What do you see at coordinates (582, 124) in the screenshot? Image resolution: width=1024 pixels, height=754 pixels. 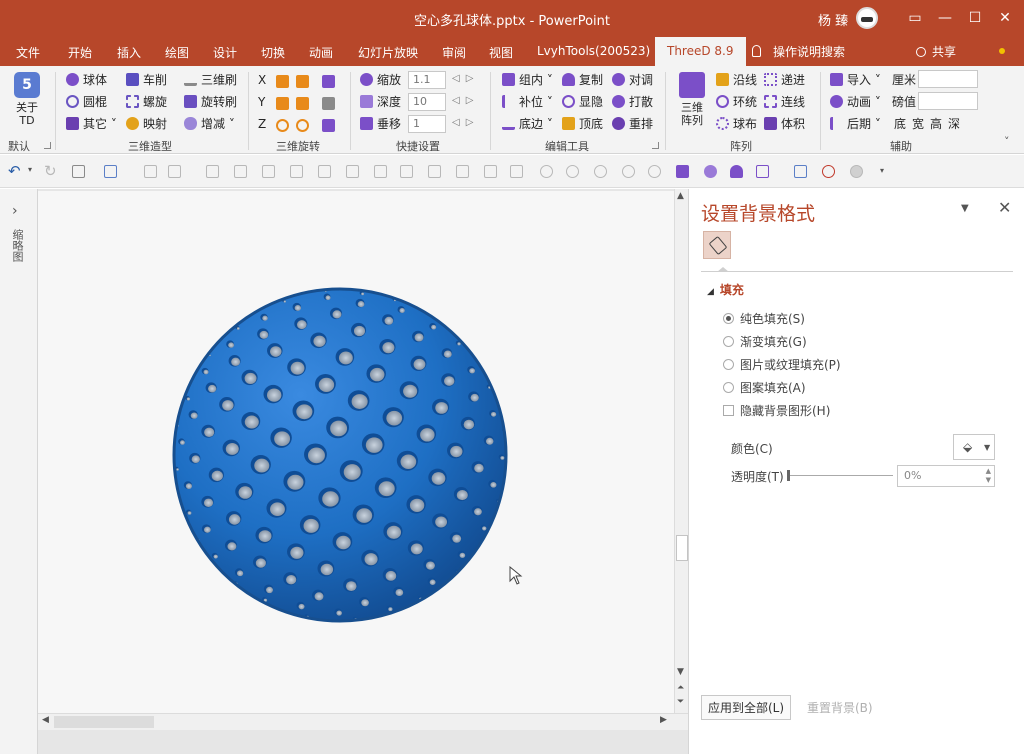 I see `top-bottom-button: 顶底` at bounding box center [582, 124].